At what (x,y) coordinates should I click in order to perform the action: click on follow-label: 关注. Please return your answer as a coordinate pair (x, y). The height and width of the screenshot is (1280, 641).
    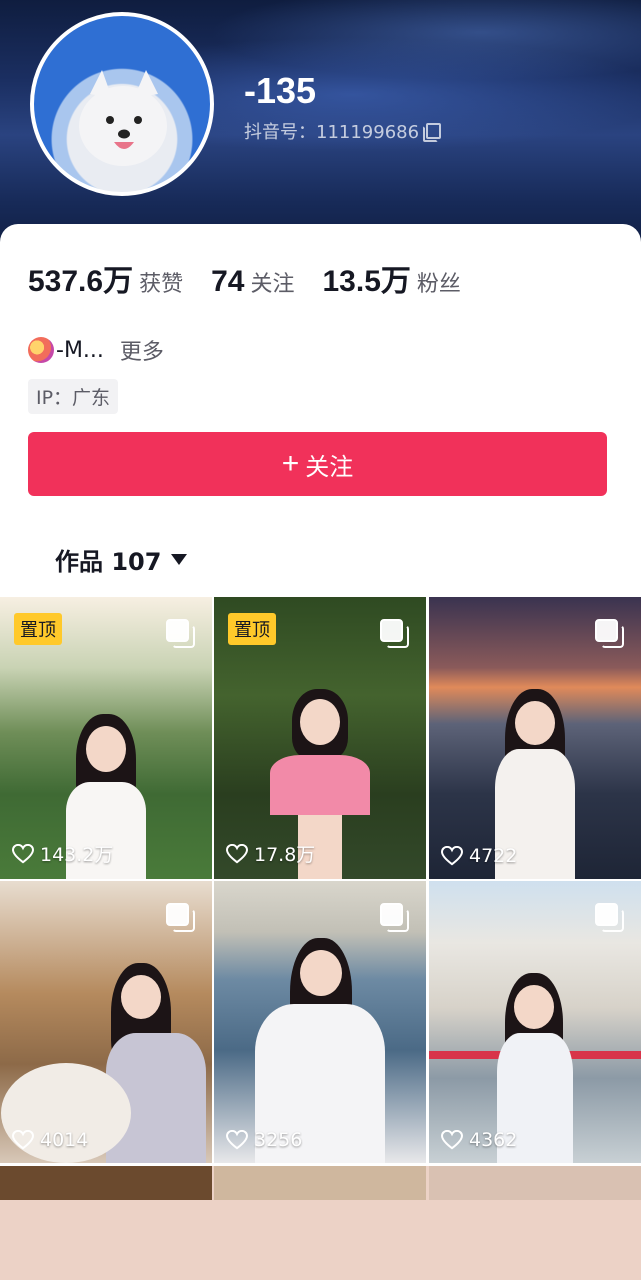
    Looking at the image, I should click on (329, 467).